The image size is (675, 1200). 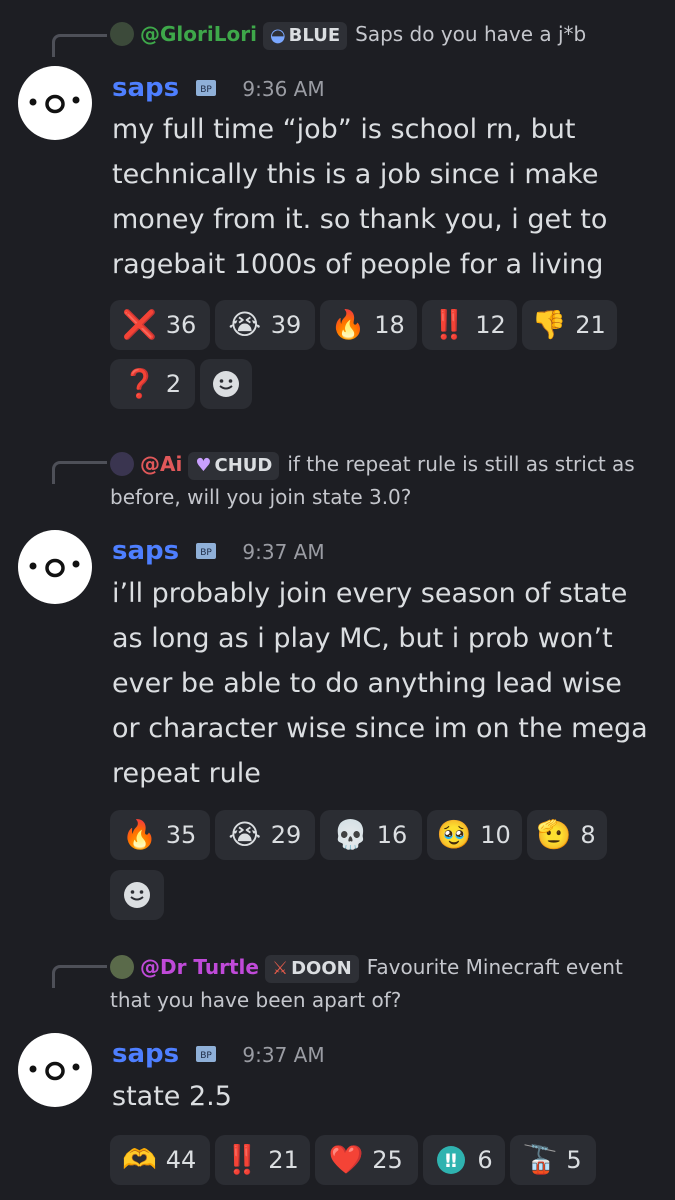 I want to click on reaction: ❓ 2, so click(x=152, y=384).